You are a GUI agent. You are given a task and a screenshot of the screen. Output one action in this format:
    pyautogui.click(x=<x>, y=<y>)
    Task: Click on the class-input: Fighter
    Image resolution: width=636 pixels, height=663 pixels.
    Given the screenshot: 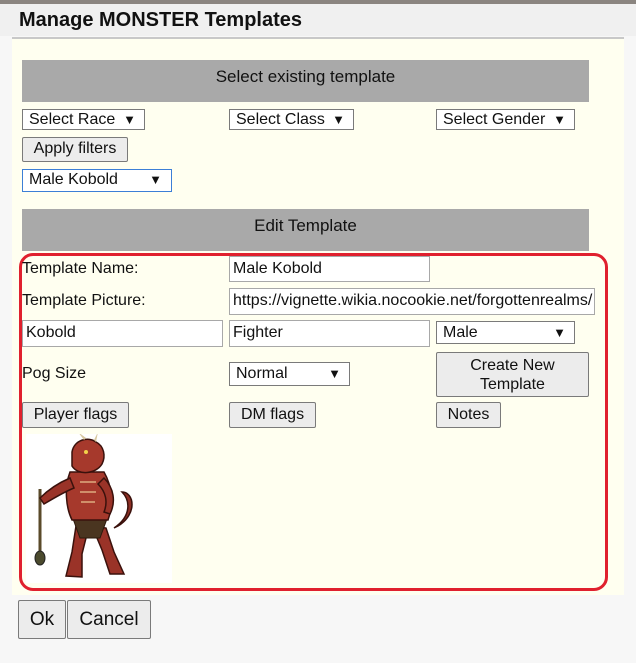 What is the action you would take?
    pyautogui.click(x=329, y=333)
    